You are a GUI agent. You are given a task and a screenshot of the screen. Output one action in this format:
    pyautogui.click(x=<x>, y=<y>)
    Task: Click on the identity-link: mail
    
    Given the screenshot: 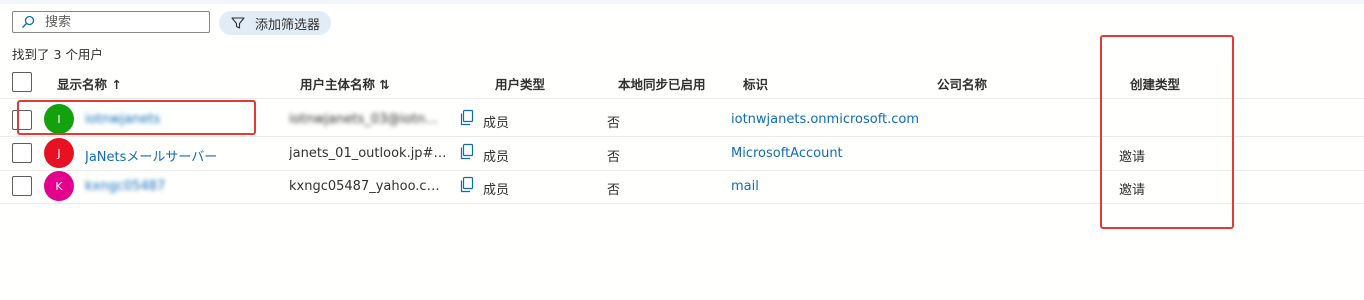 What is the action you would take?
    pyautogui.click(x=745, y=186)
    